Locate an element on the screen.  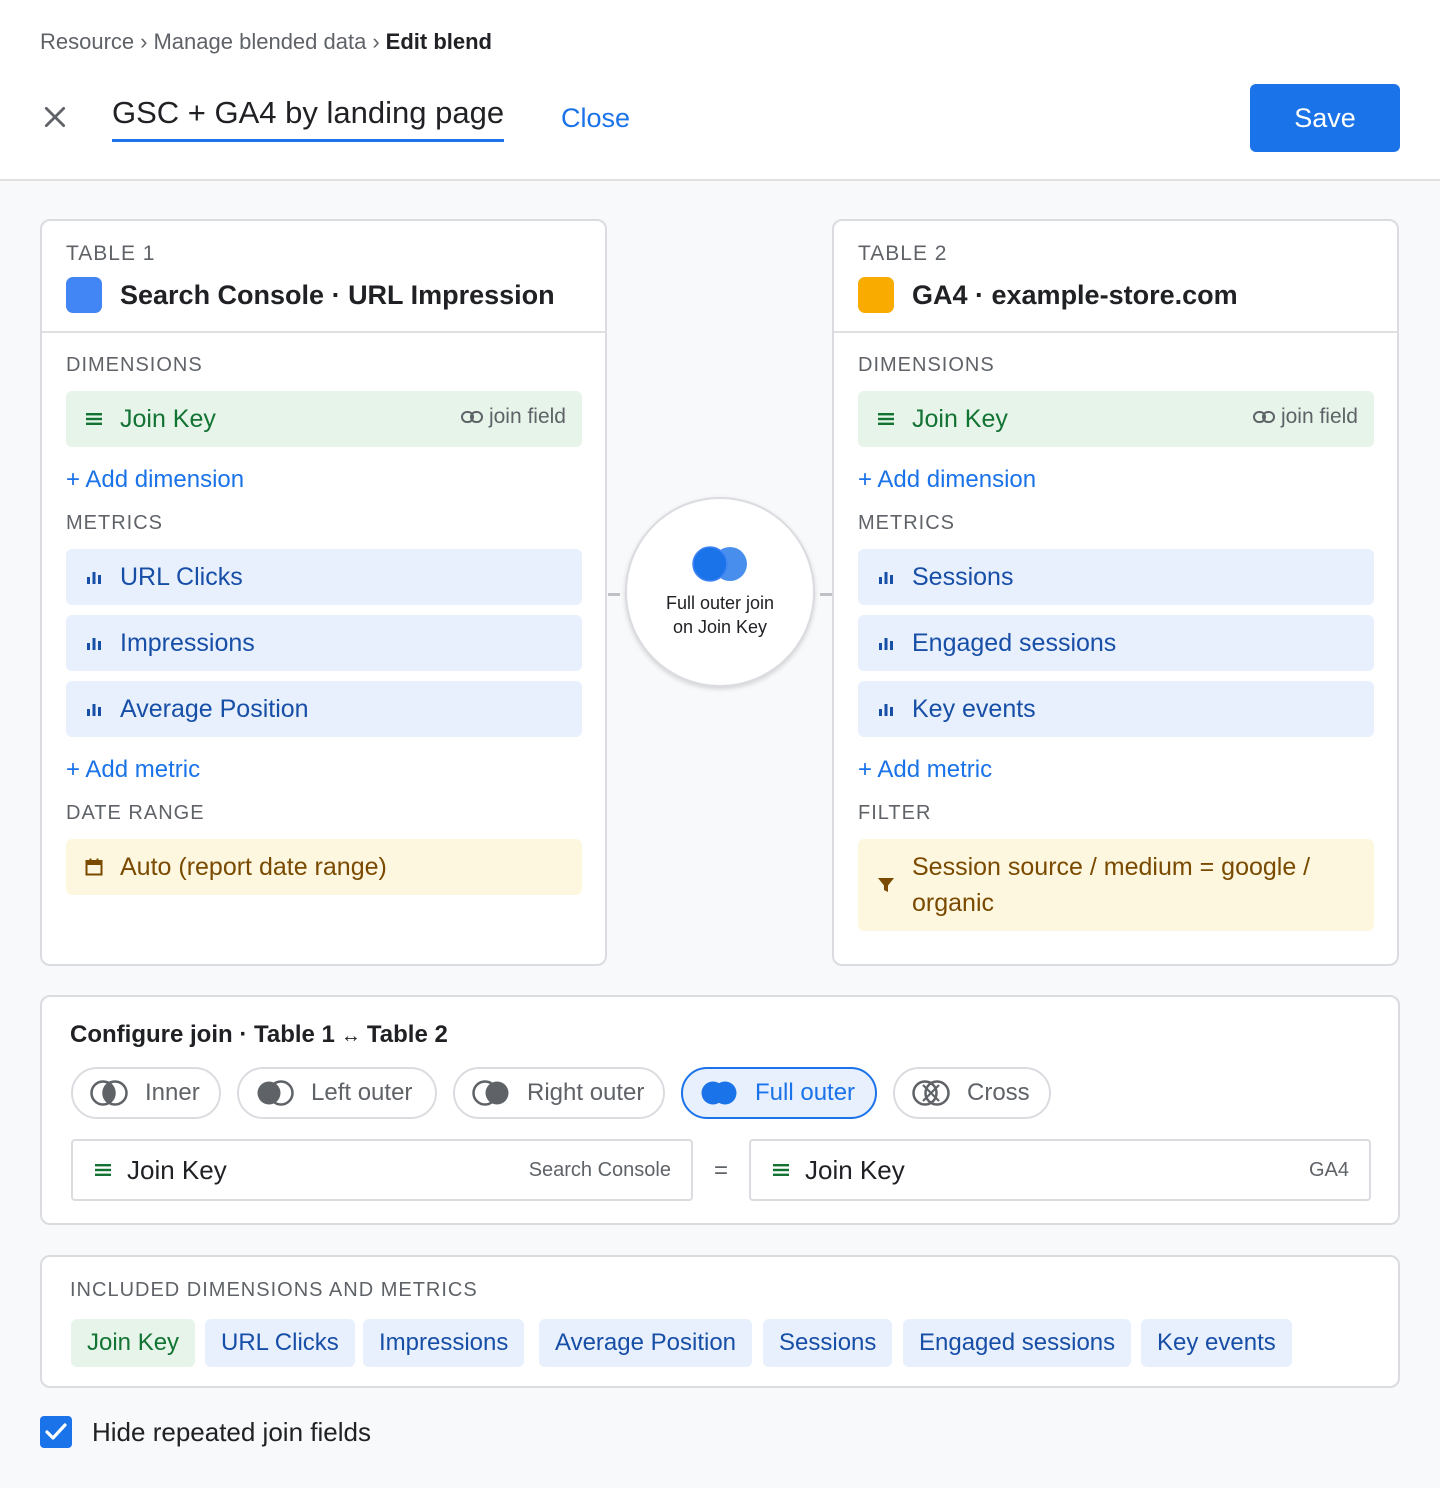
table-1-add-dimension: + Add dimension is located at coordinates (155, 480).